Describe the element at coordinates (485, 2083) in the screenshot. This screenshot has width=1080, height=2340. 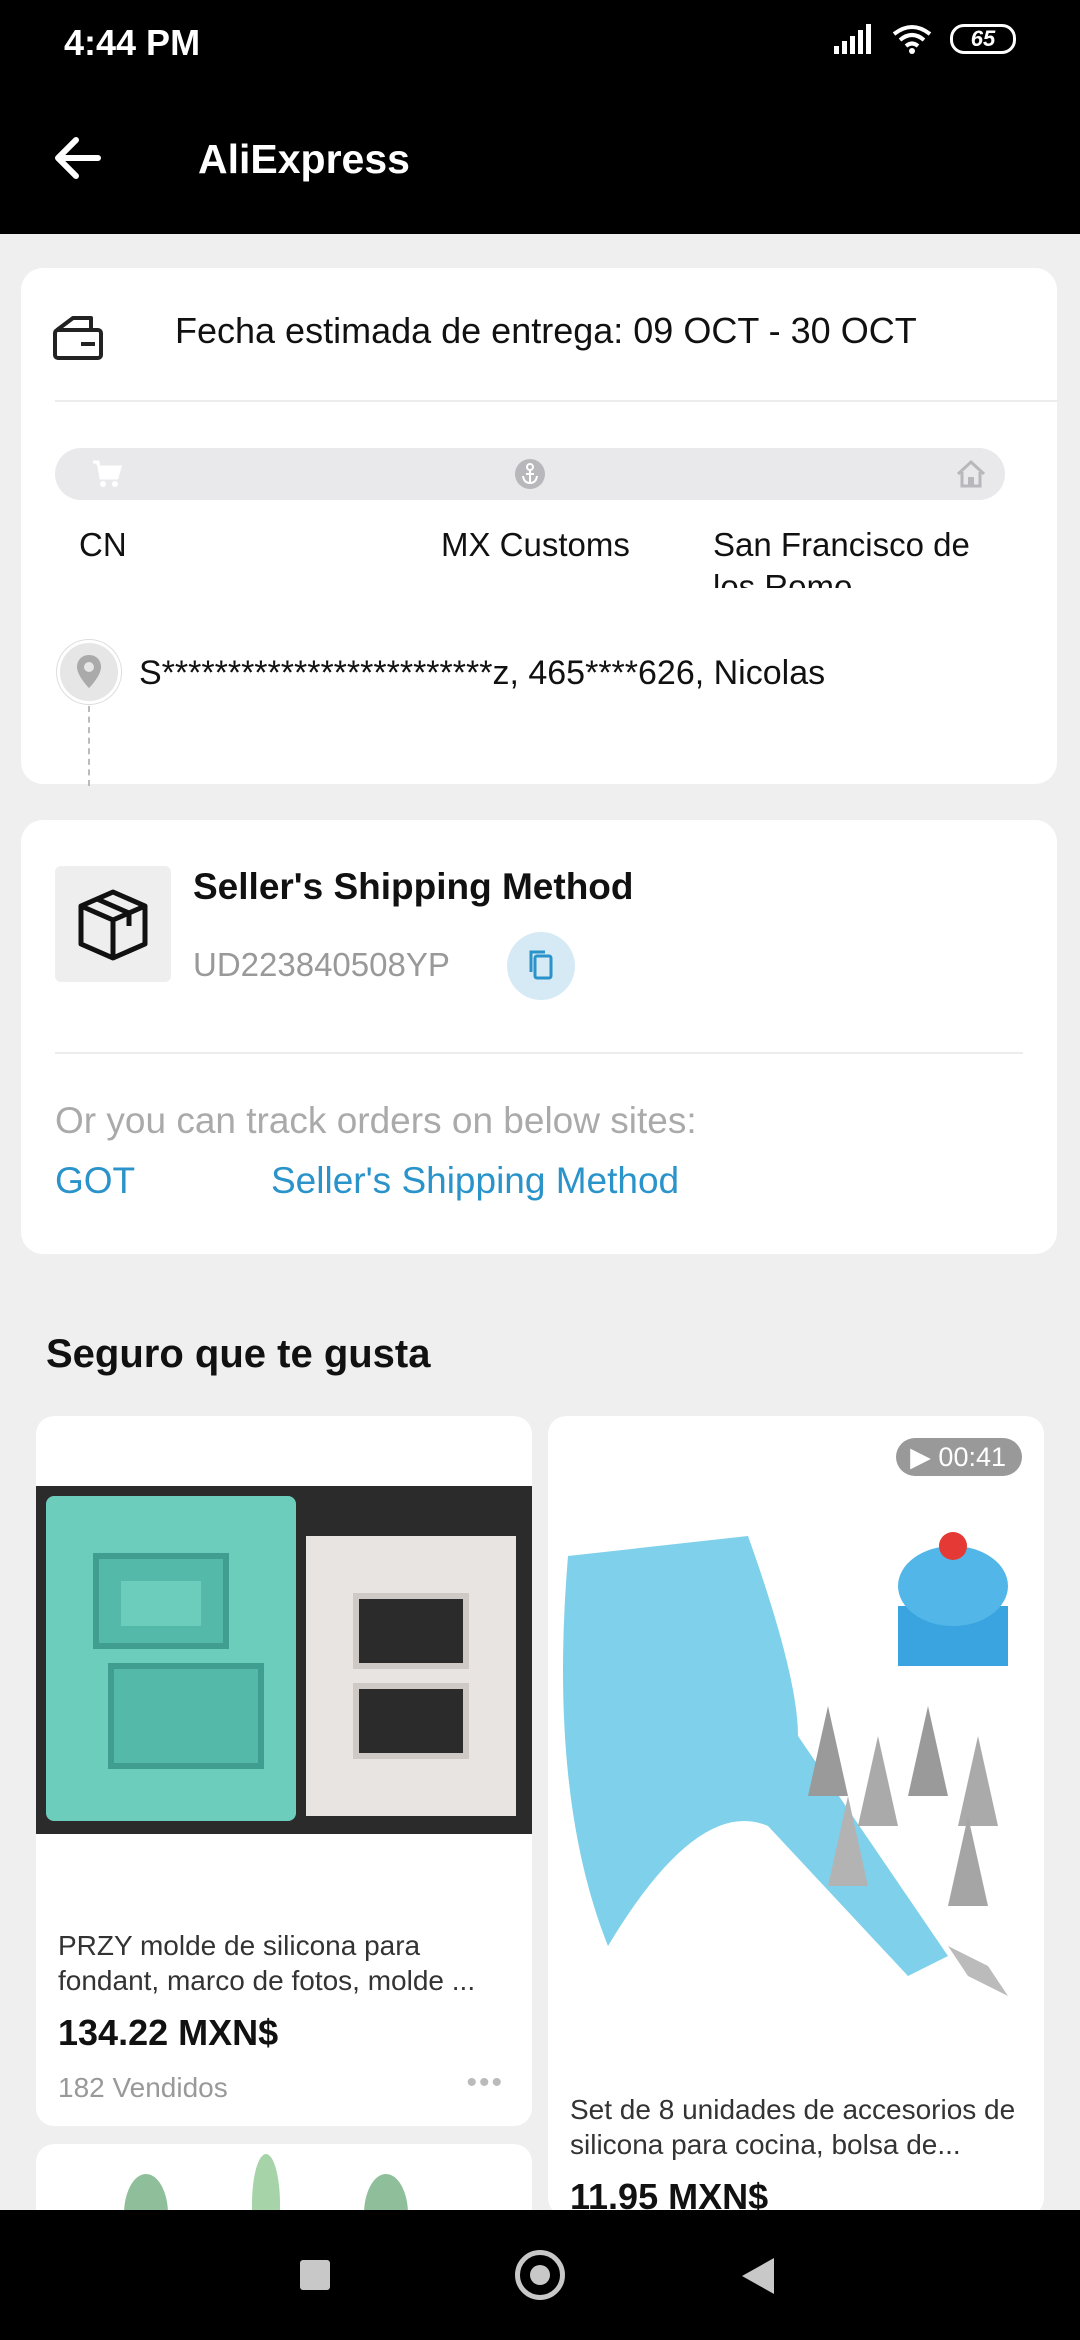
I see `more-options-icon: •••` at that location.